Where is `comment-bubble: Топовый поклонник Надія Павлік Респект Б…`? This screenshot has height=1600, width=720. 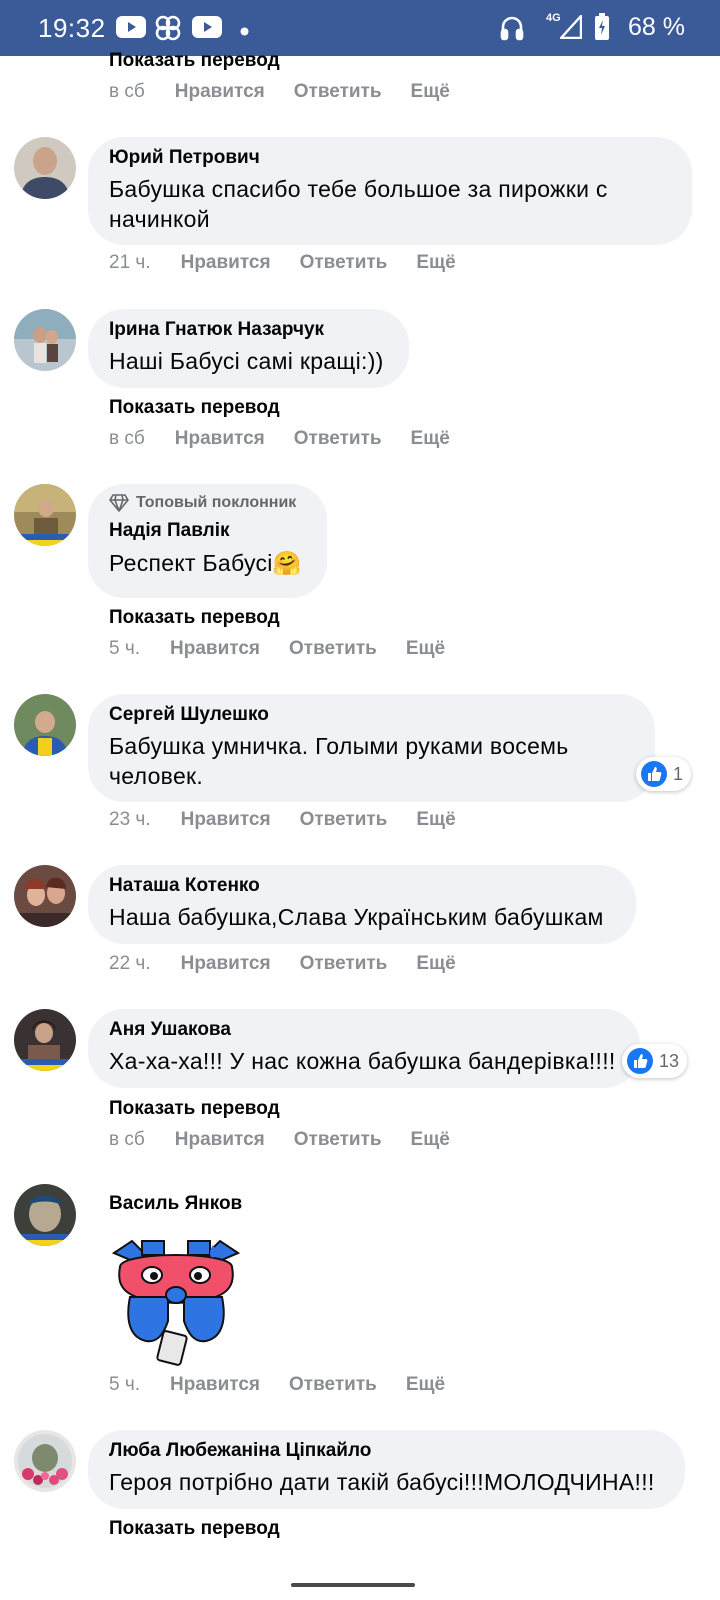
comment-bubble: Топовый поклонник Надія Павлік Респект Б… is located at coordinates (207, 541).